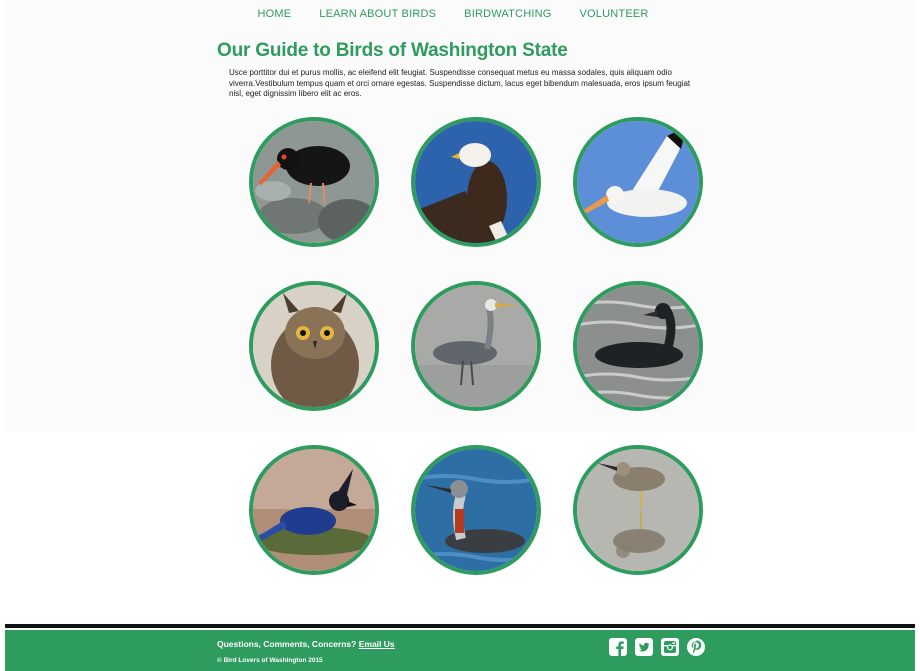  Describe the element at coordinates (377, 15) in the screenshot. I see `nav-learn-about-birds: LEARN ABOUT BIRDS` at that location.